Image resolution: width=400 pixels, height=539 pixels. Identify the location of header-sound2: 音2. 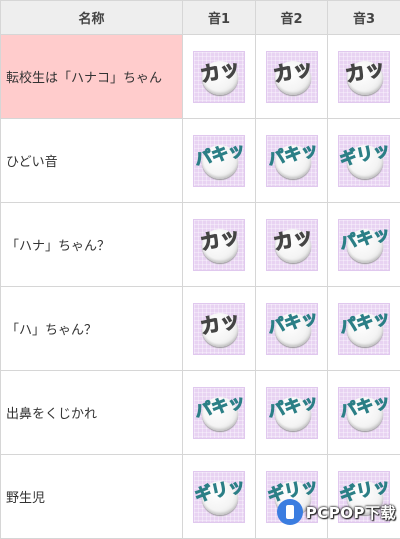
(292, 18).